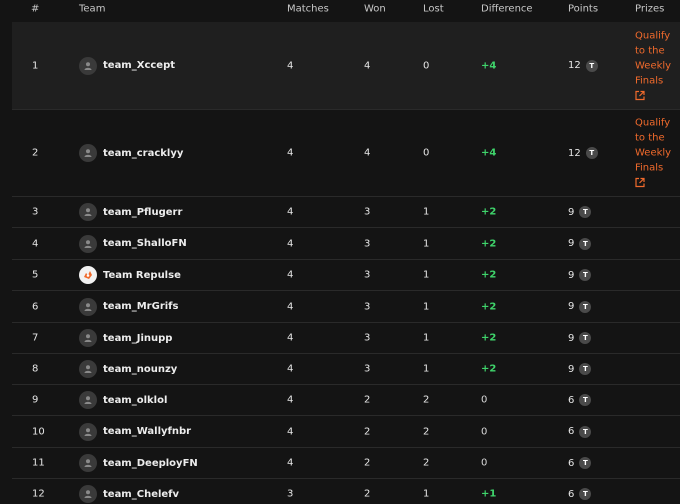 The height and width of the screenshot is (504, 680). What do you see at coordinates (143, 153) in the screenshot?
I see `team-name: team_cracklyy` at bounding box center [143, 153].